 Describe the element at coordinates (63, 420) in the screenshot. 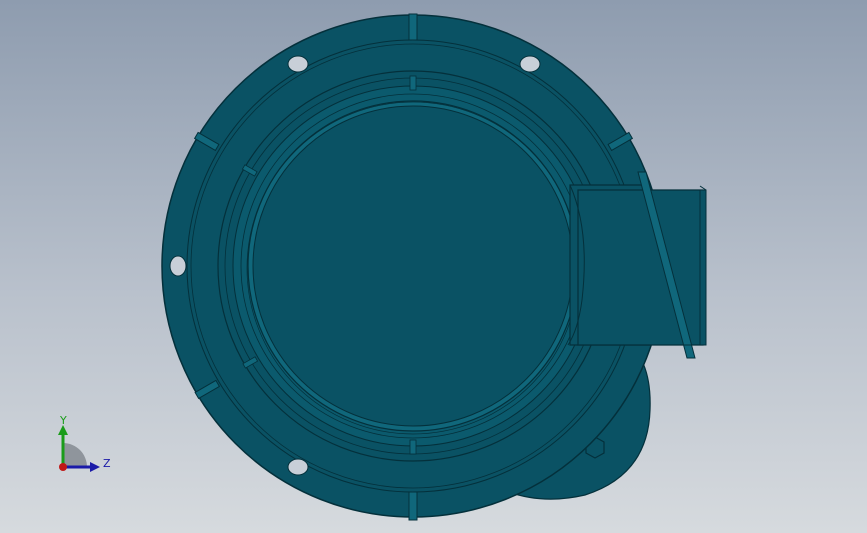

I see `y-axis-label: Y` at that location.